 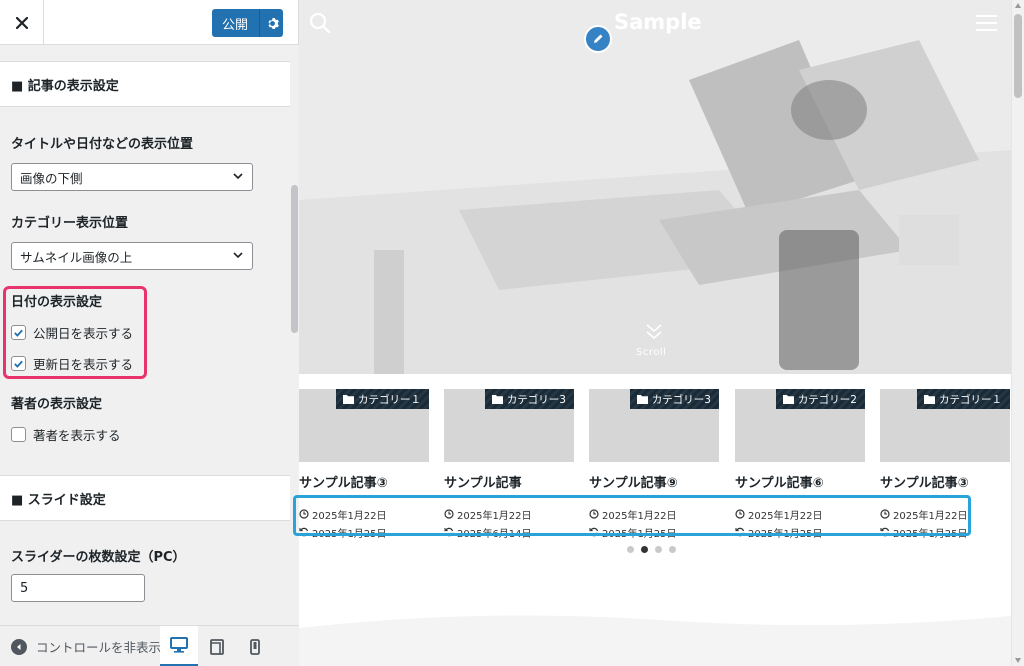 What do you see at coordinates (820, 399) in the screenshot?
I see `category-badge: カテゴリー2` at bounding box center [820, 399].